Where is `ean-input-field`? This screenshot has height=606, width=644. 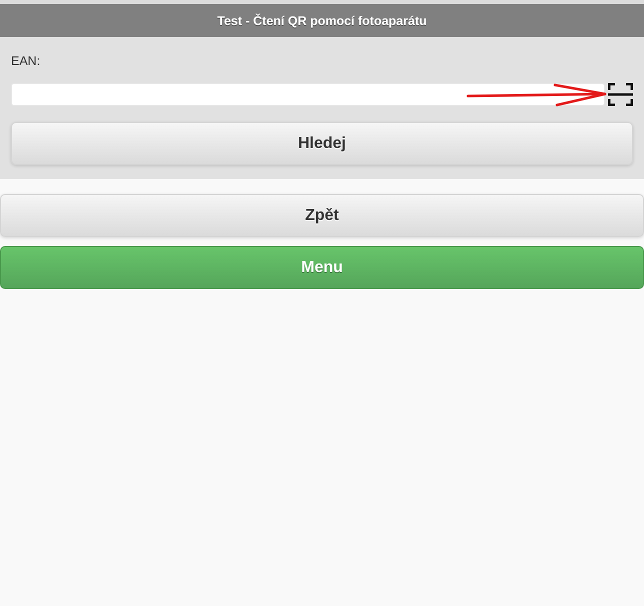 ean-input-field is located at coordinates (308, 94).